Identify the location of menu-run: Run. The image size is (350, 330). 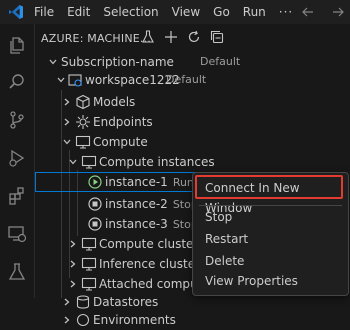
(254, 12).